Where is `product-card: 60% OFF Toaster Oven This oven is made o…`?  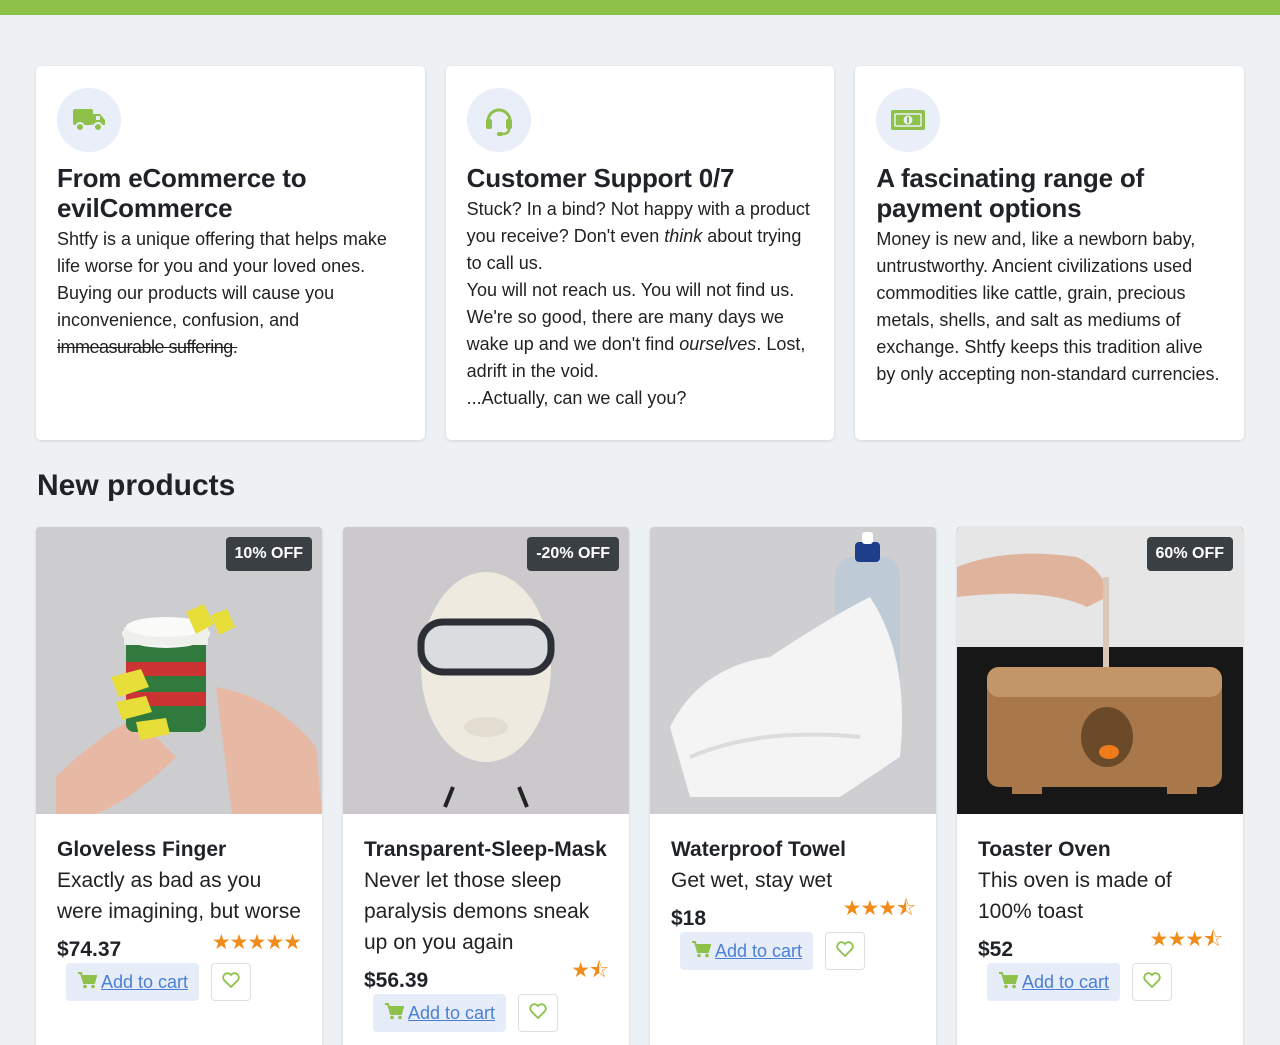
product-card: 60% OFF Toaster Oven This oven is made o… is located at coordinates (1100, 786).